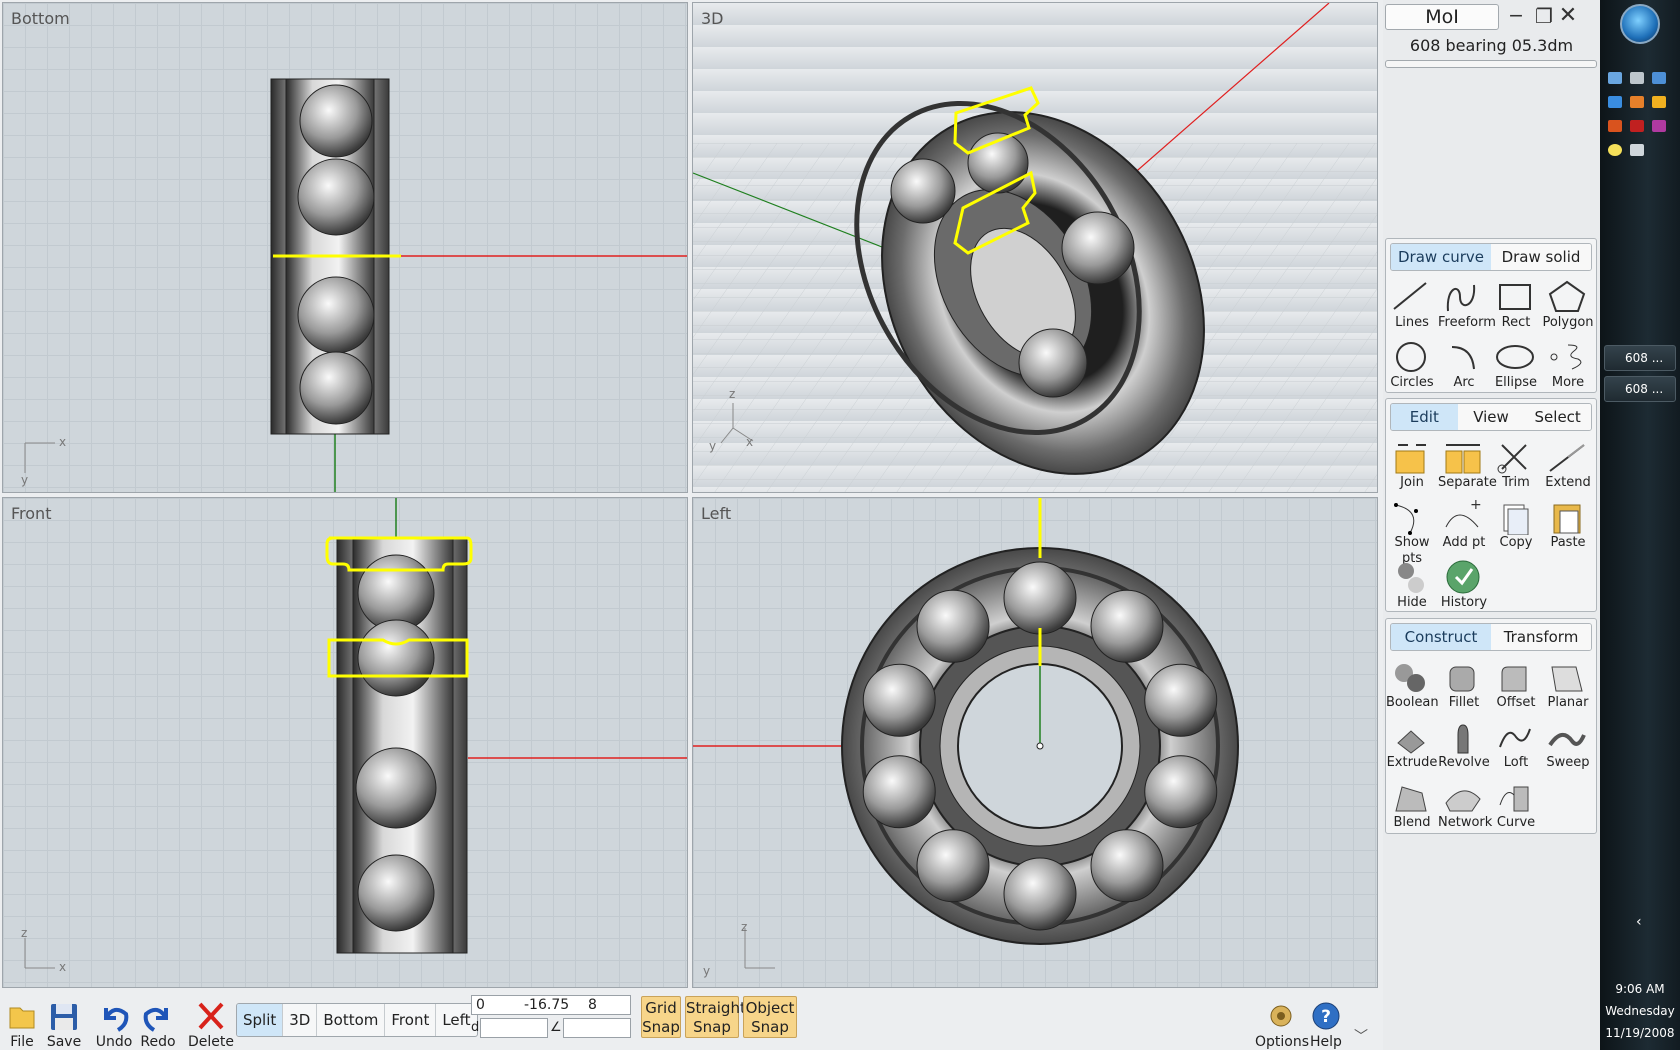 Image resolution: width=1680 pixels, height=1050 pixels. I want to click on chevron-left-icon: ‹, so click(1639, 922).